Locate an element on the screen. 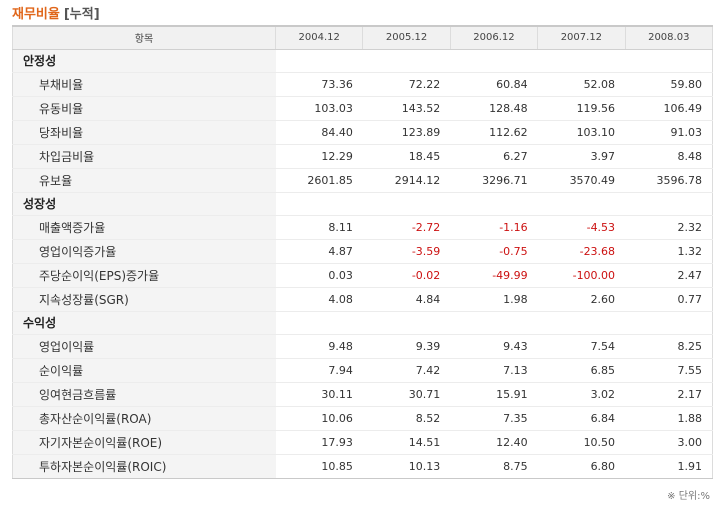 This screenshot has height=508, width=718. value-cell: -49.99 is located at coordinates (494, 275).